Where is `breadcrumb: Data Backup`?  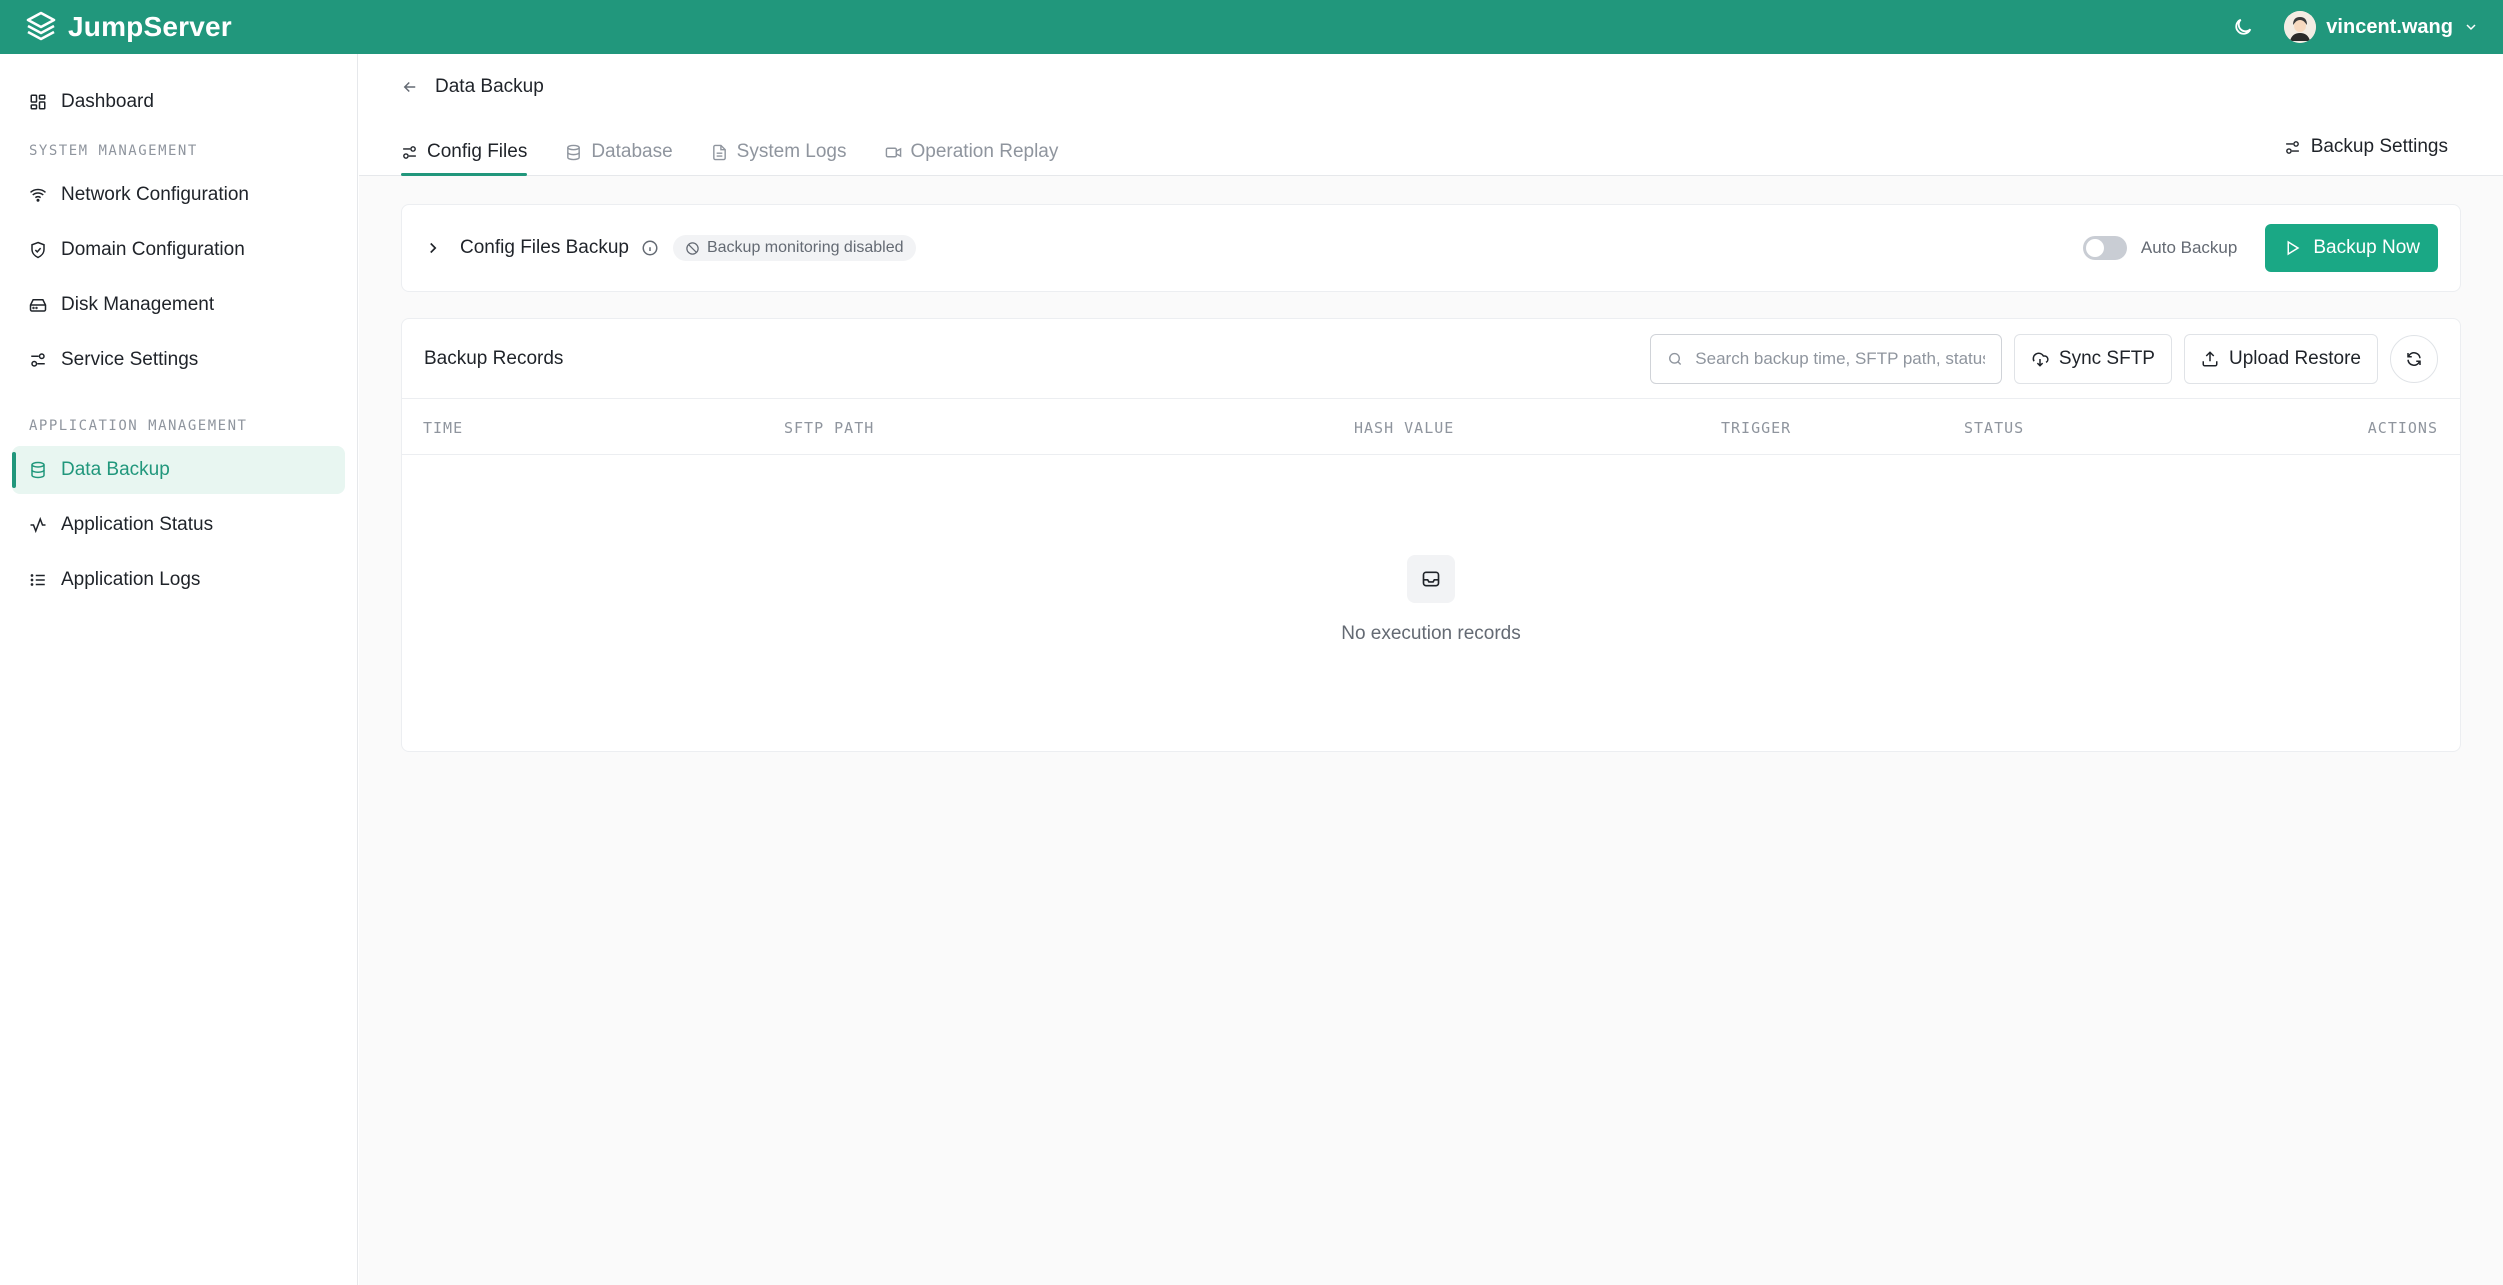
breadcrumb: Data Backup is located at coordinates (472, 87).